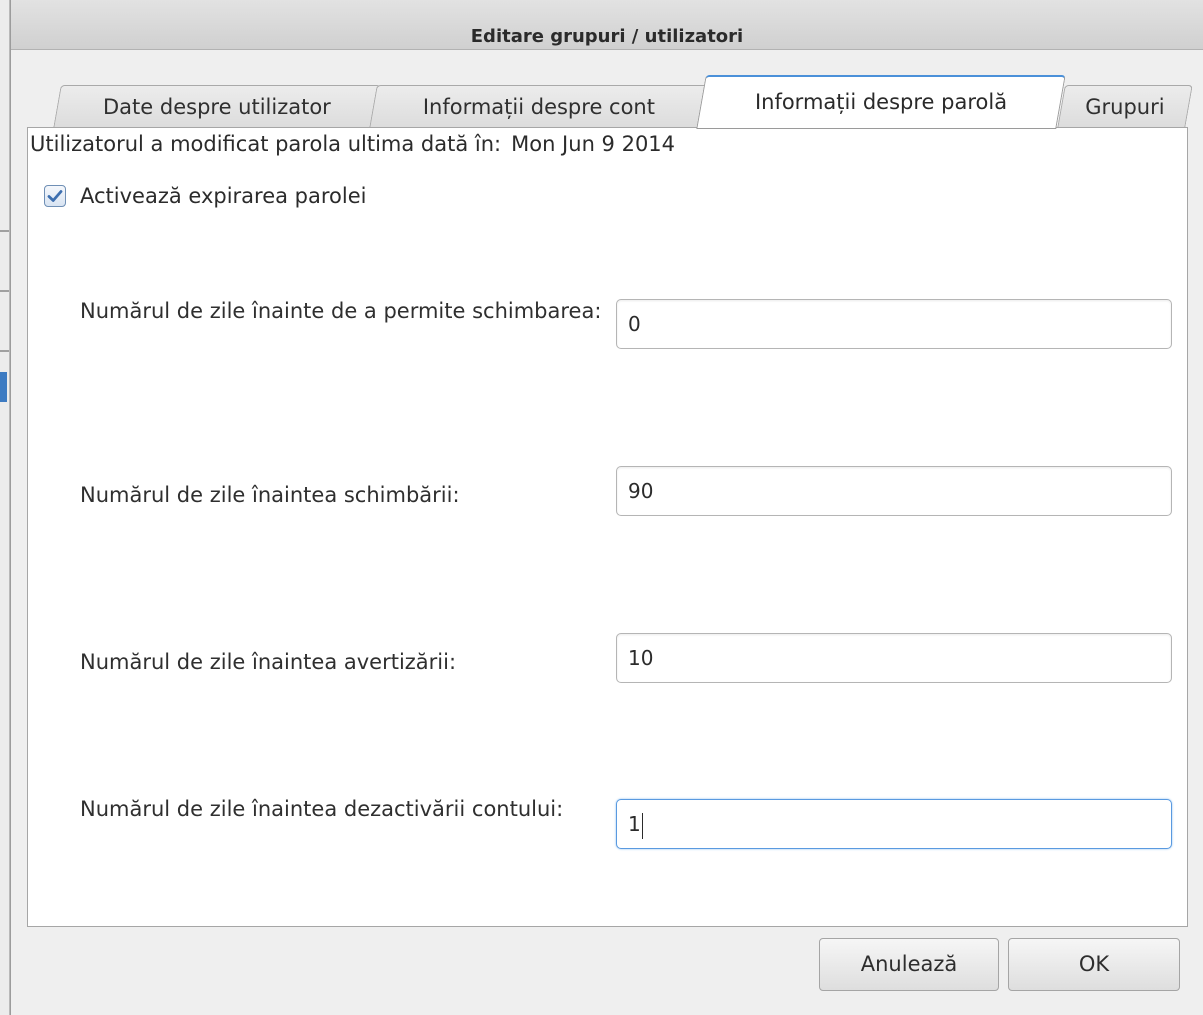 The image size is (1203, 1015). I want to click on inactive-days-value: 1, so click(634, 824).